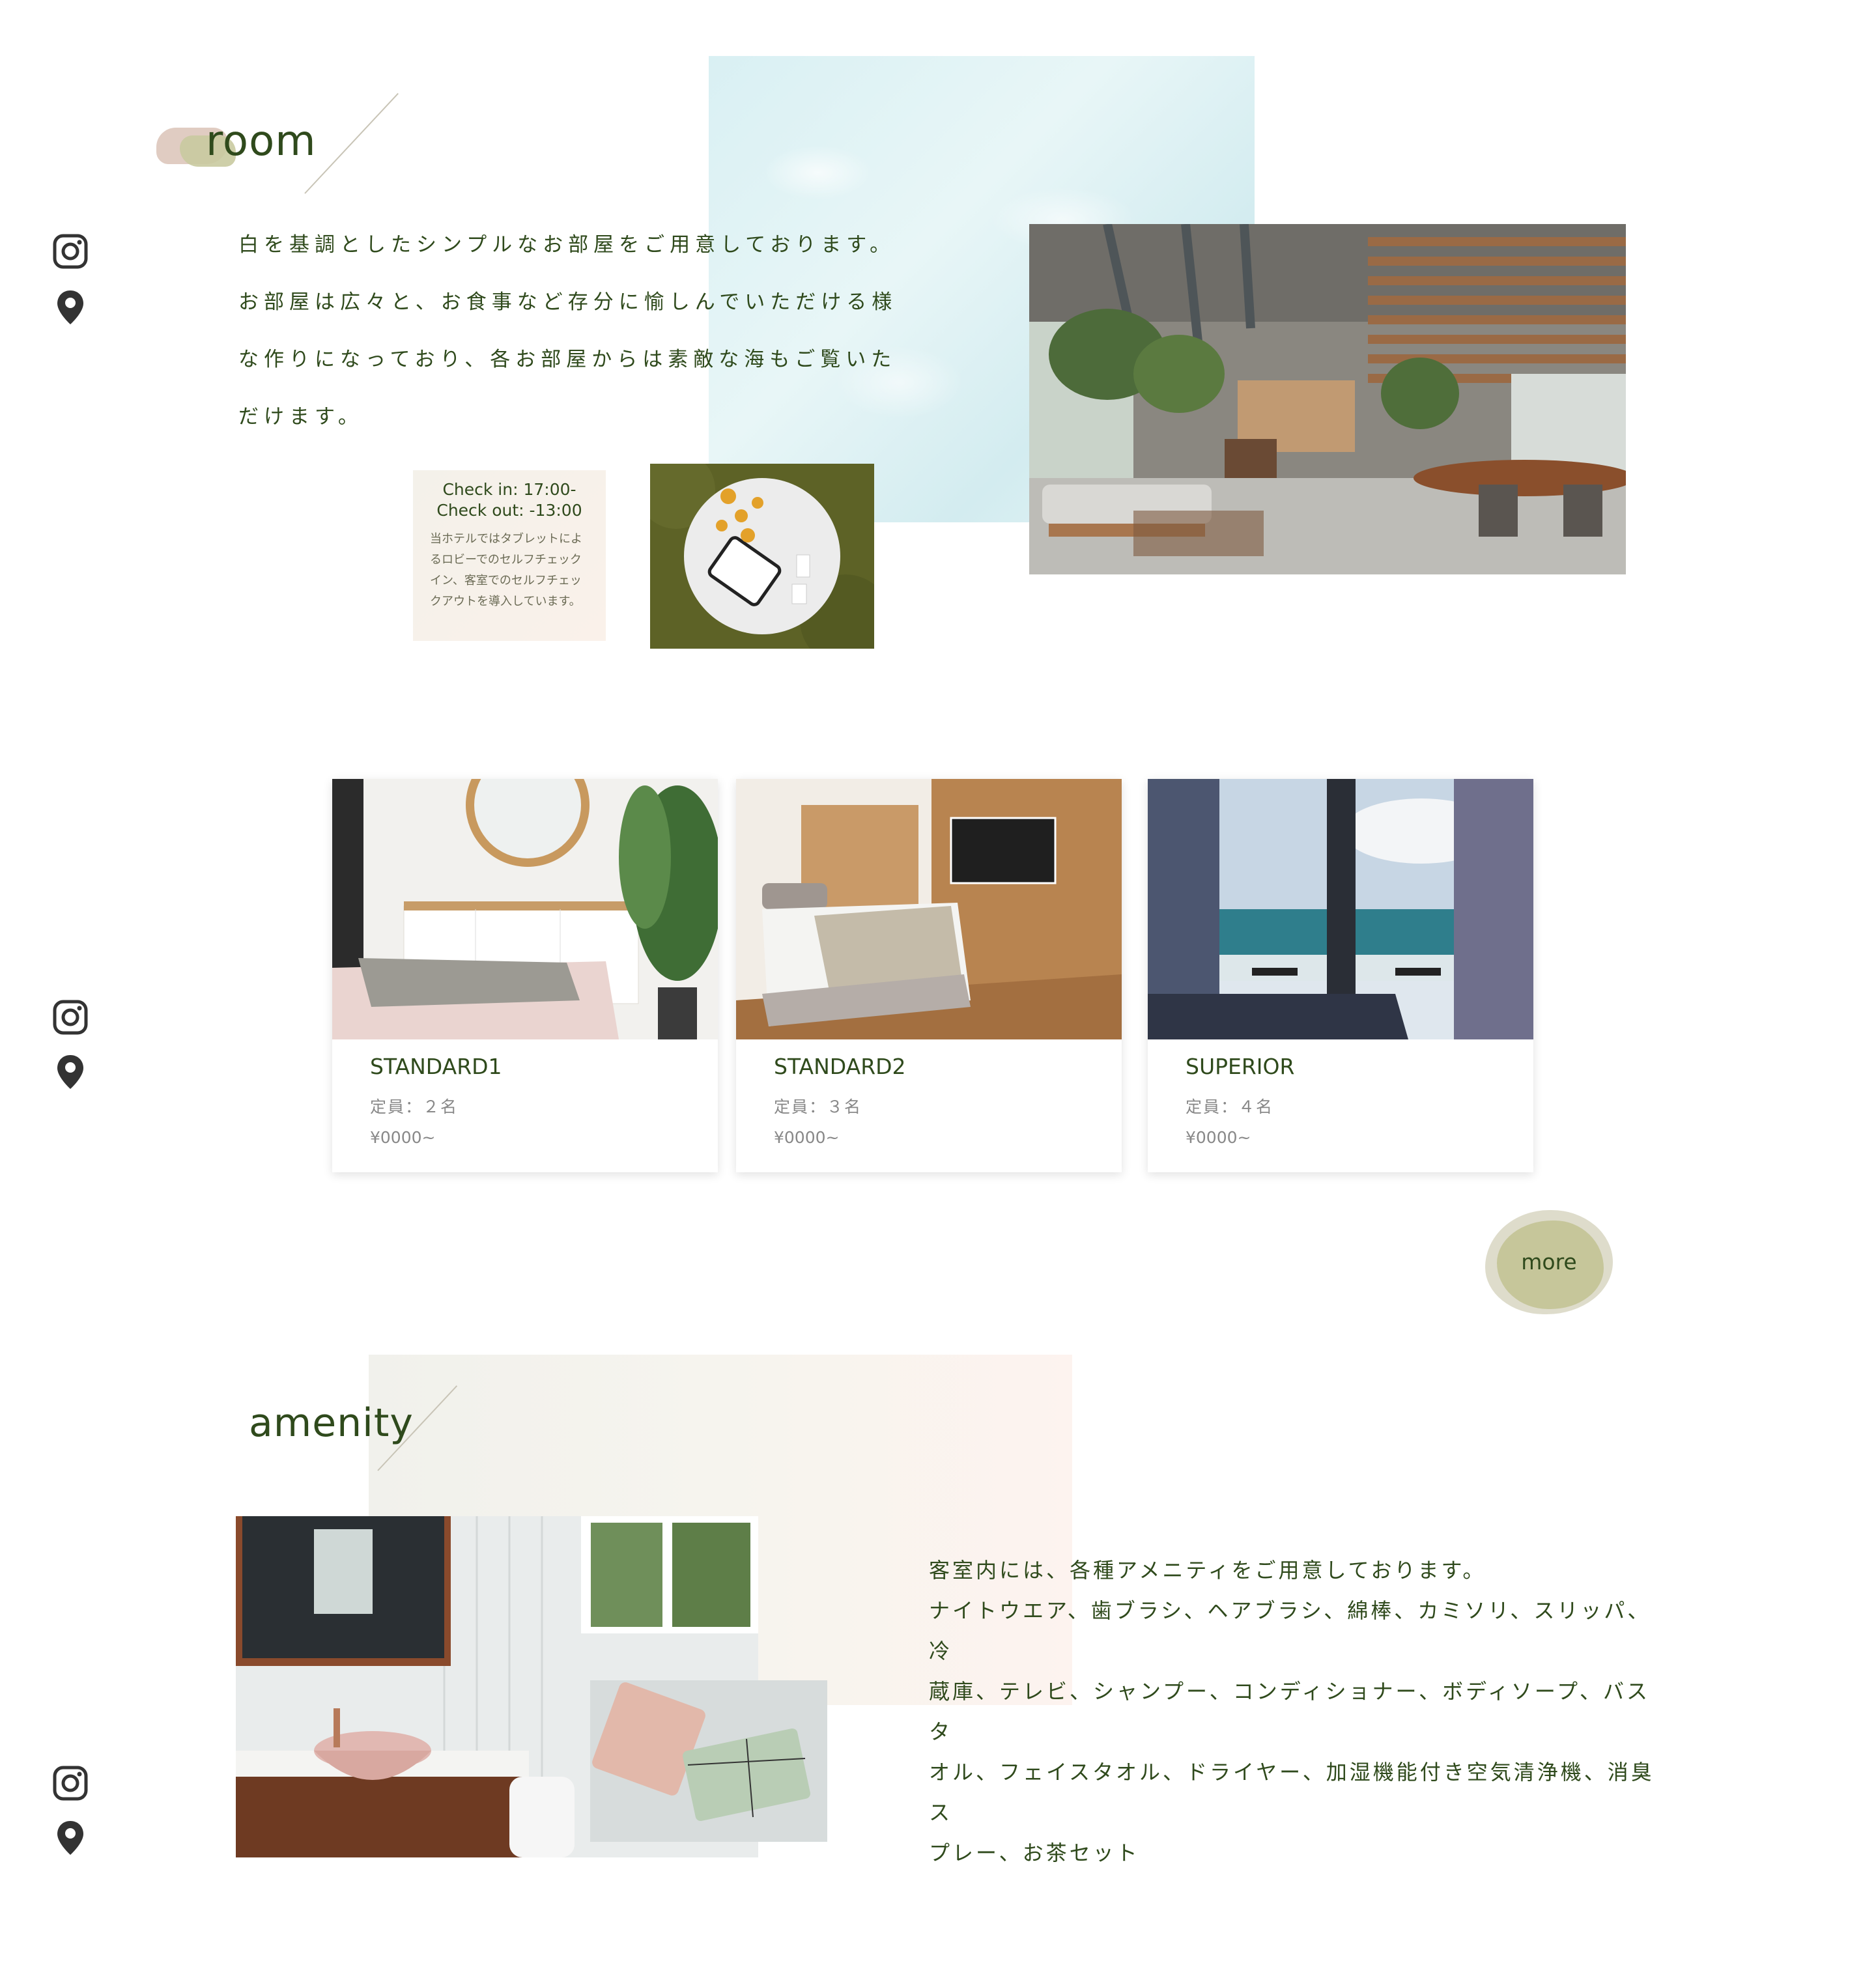 This screenshot has width=1876, height=1961. I want to click on room-card-name: STANDARD2, so click(840, 1066).